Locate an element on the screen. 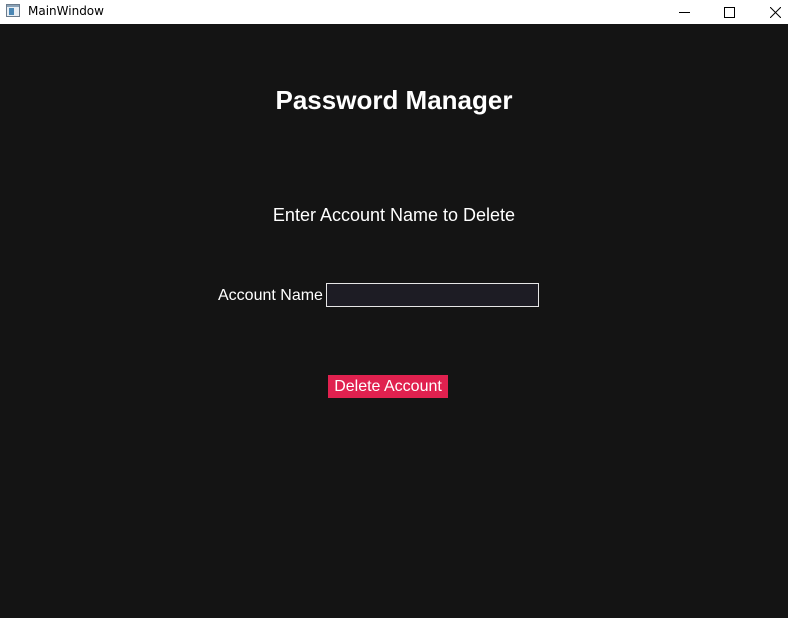 This screenshot has width=788, height=618. instruction-text: Enter Account Name to Delete is located at coordinates (394, 215).